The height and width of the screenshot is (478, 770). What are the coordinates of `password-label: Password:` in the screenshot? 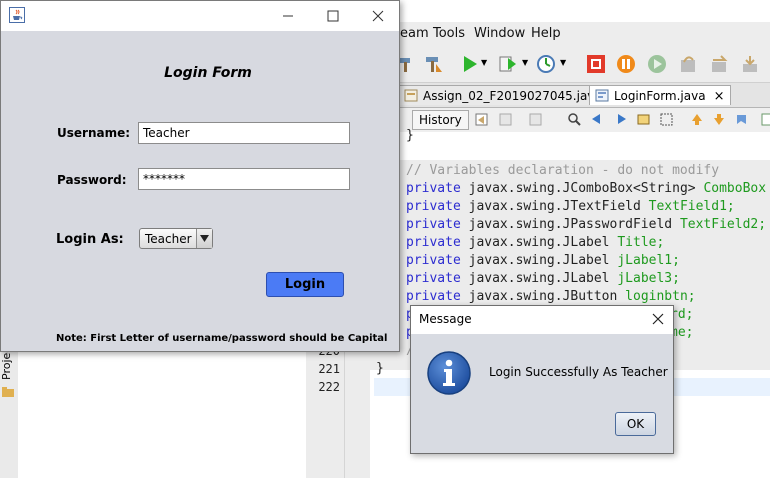 It's located at (92, 180).